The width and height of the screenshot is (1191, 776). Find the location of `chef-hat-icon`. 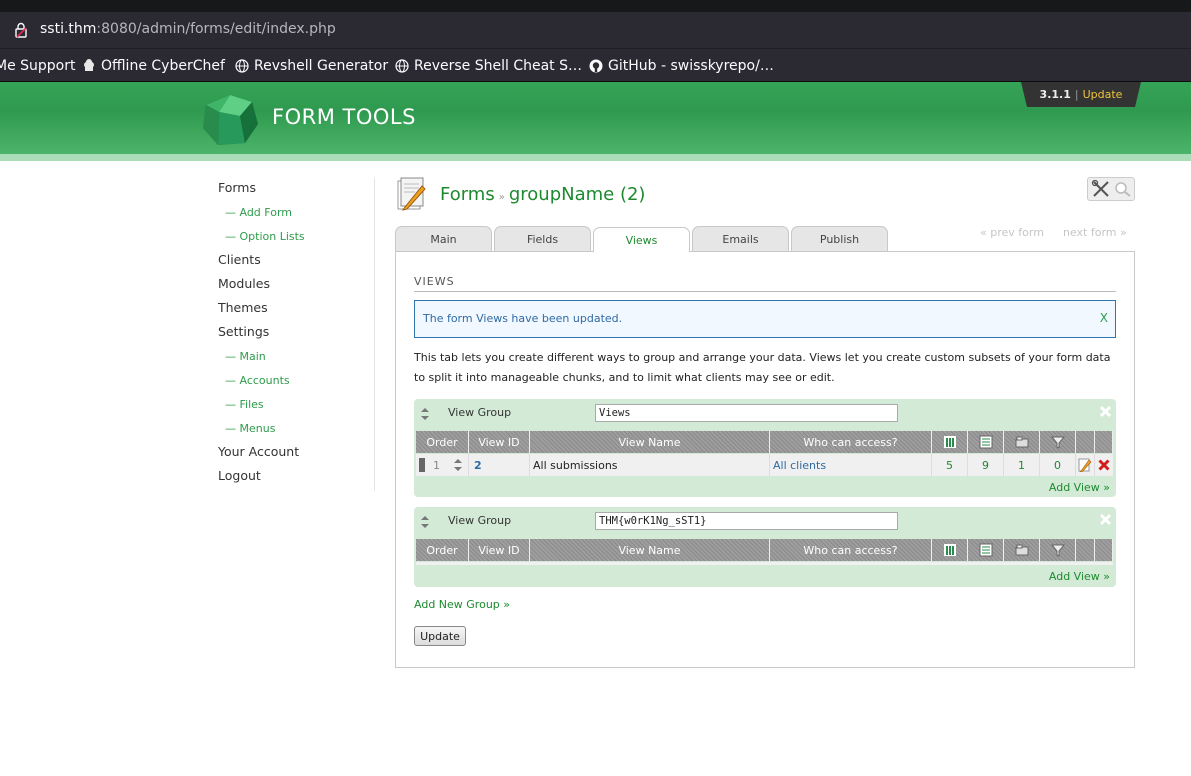

chef-hat-icon is located at coordinates (89, 65).